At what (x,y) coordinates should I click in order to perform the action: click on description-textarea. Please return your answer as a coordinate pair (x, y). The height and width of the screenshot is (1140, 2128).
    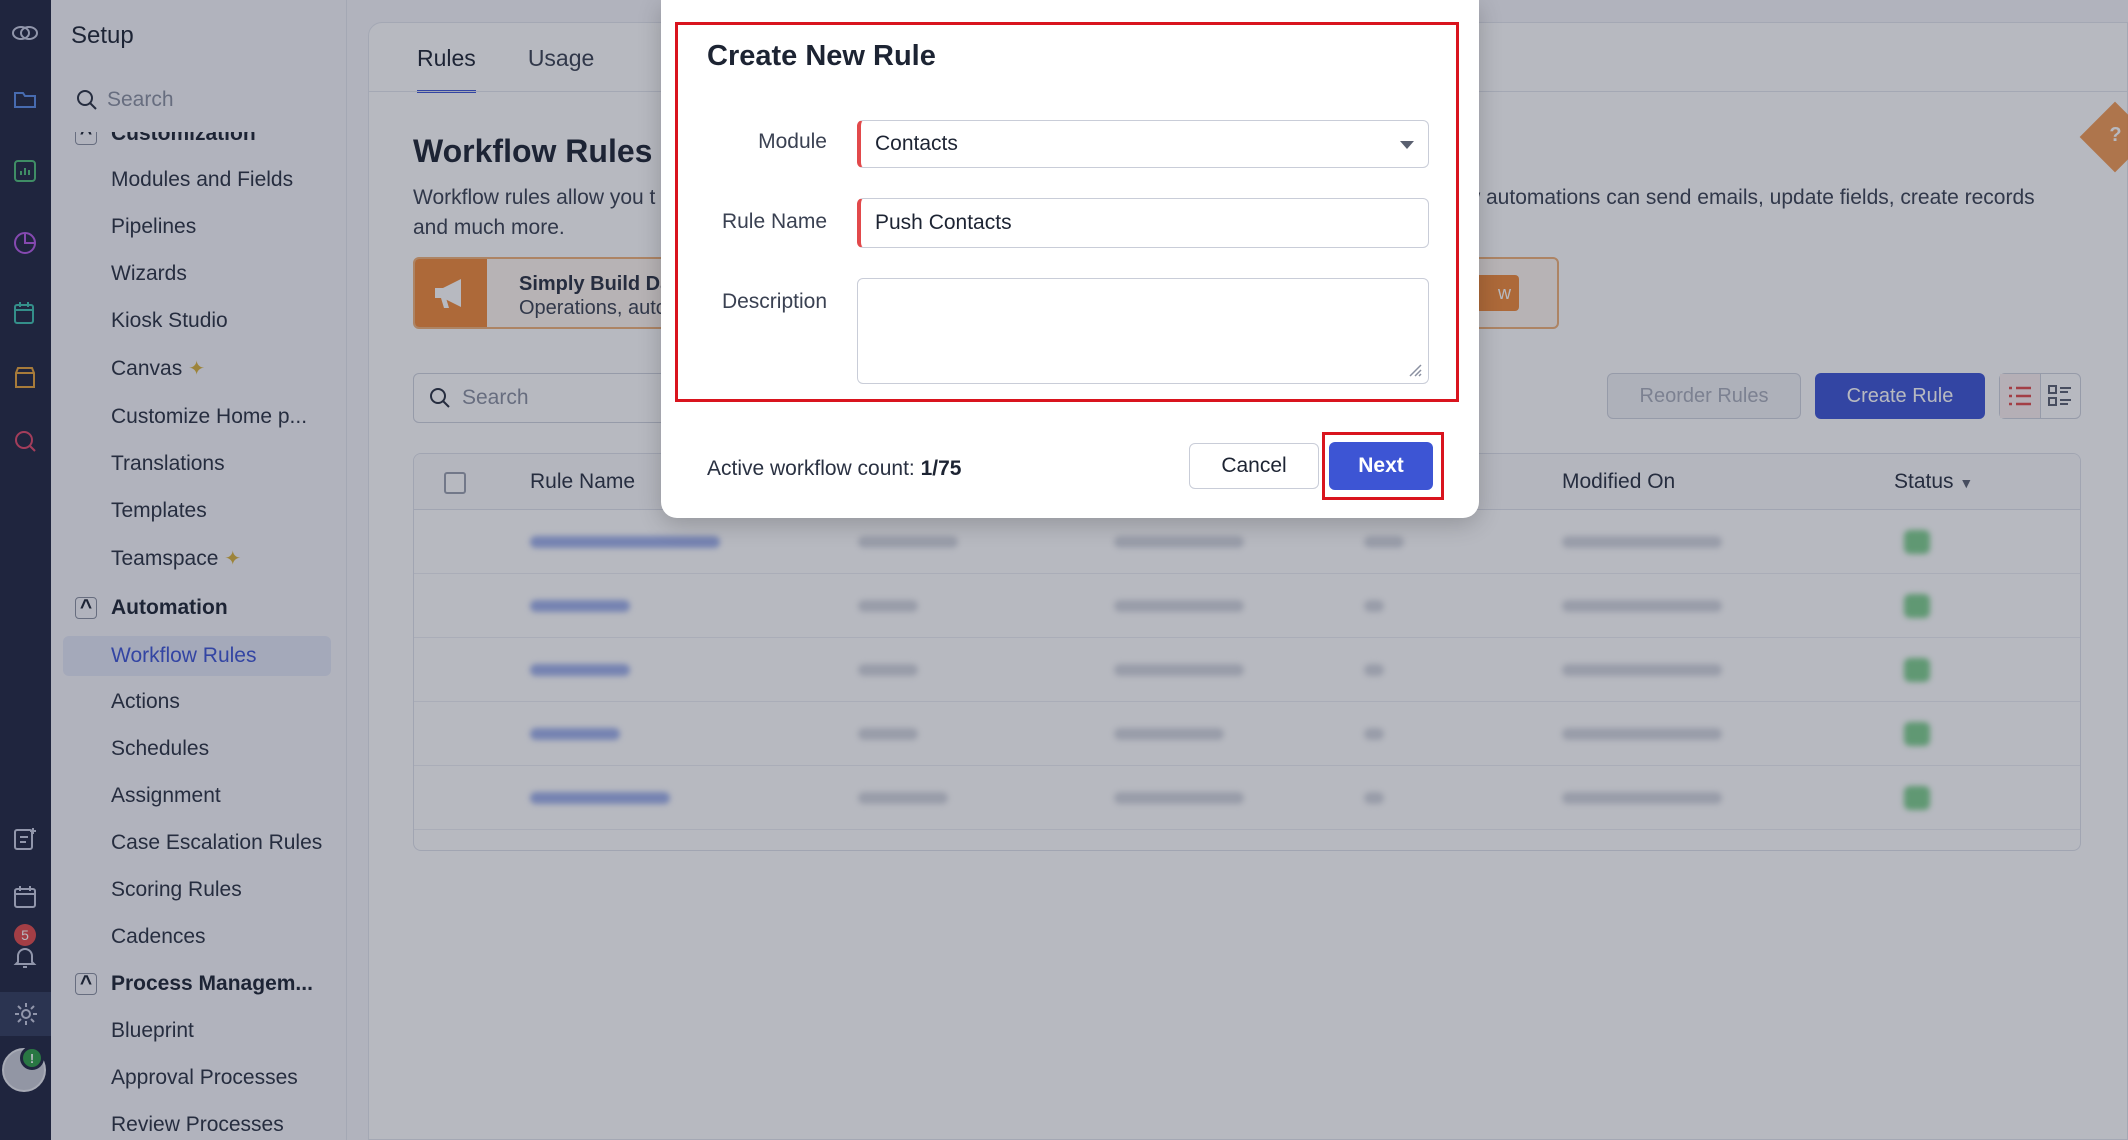
    Looking at the image, I should click on (1143, 331).